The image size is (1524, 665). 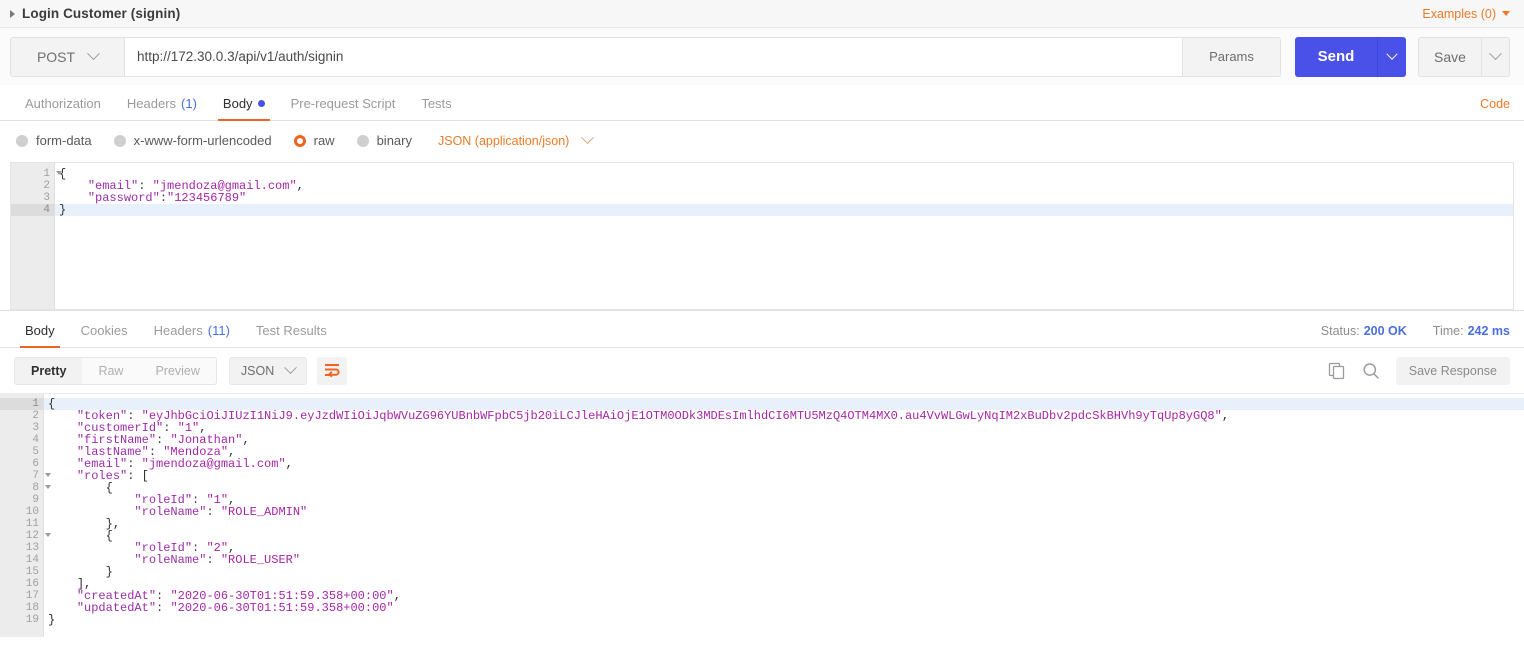 What do you see at coordinates (63, 103) in the screenshot?
I see `tab-label: Authorization` at bounding box center [63, 103].